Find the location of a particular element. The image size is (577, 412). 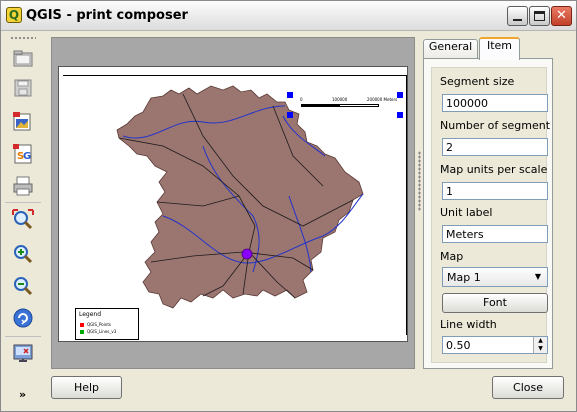

print-icon is located at coordinates (23, 186).